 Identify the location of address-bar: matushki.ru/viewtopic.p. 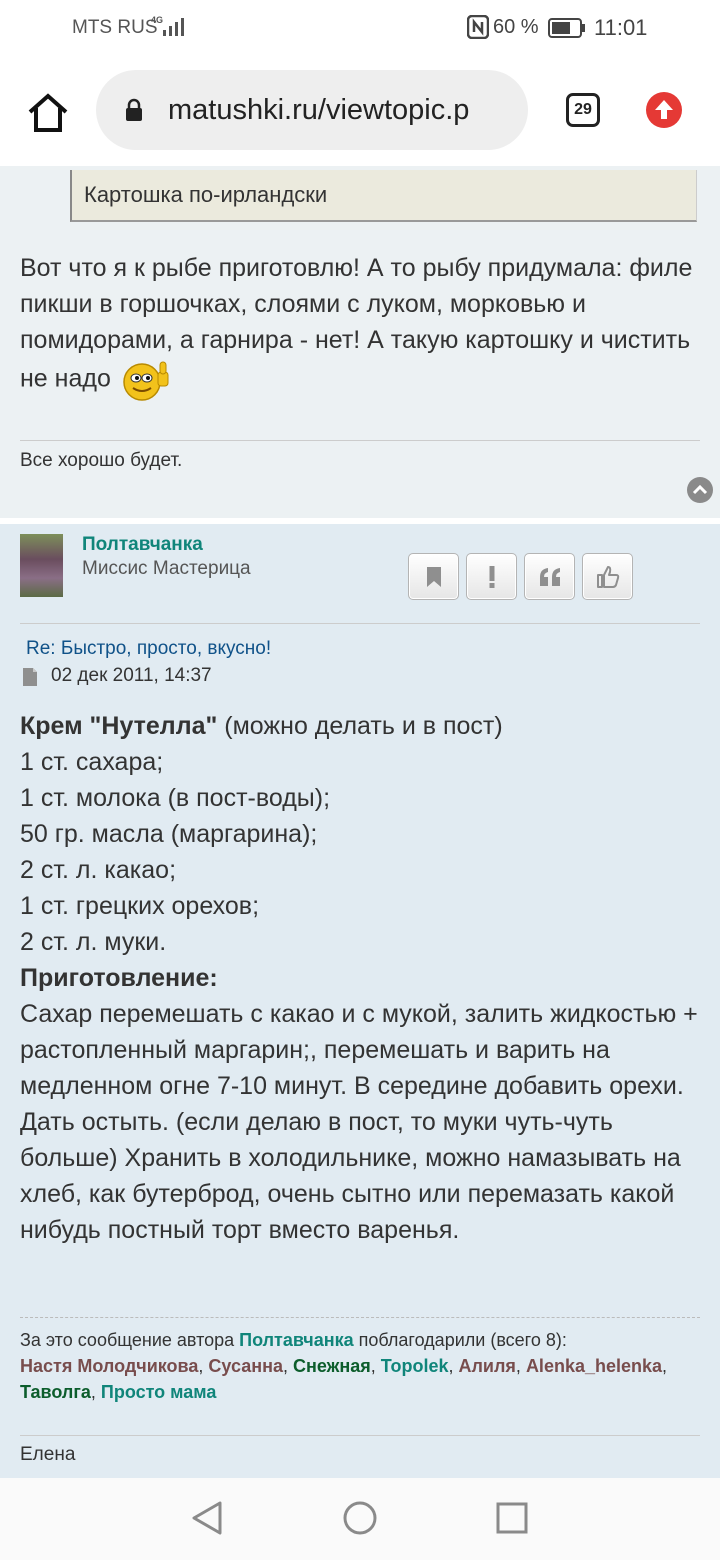
(312, 110).